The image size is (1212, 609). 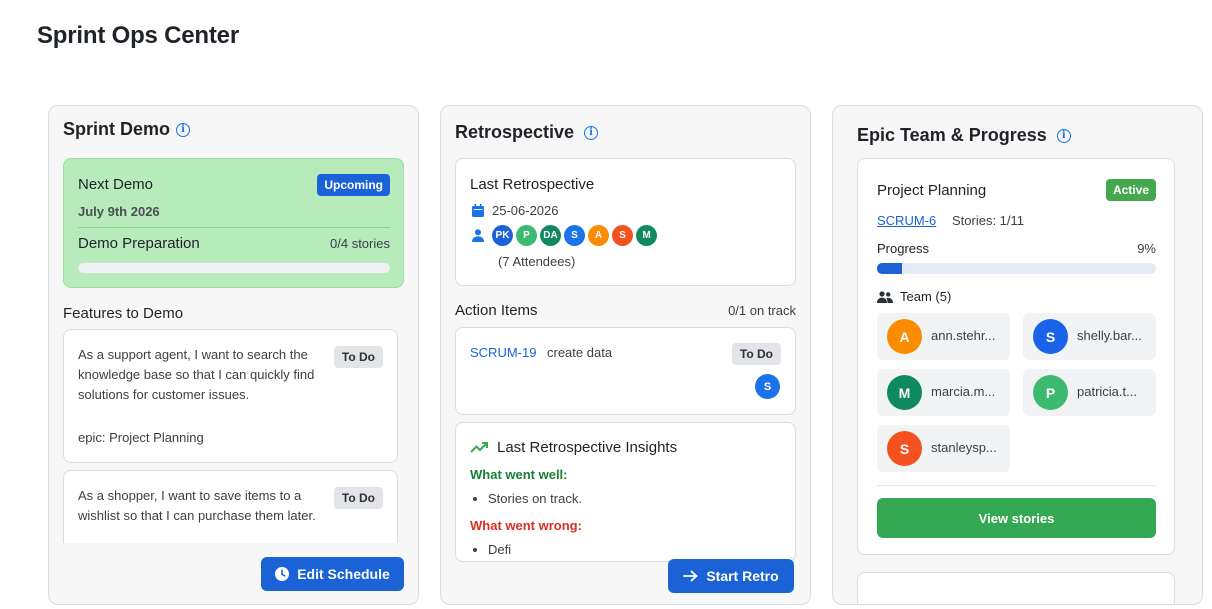 What do you see at coordinates (903, 248) in the screenshot?
I see `progress-label: Progress` at bounding box center [903, 248].